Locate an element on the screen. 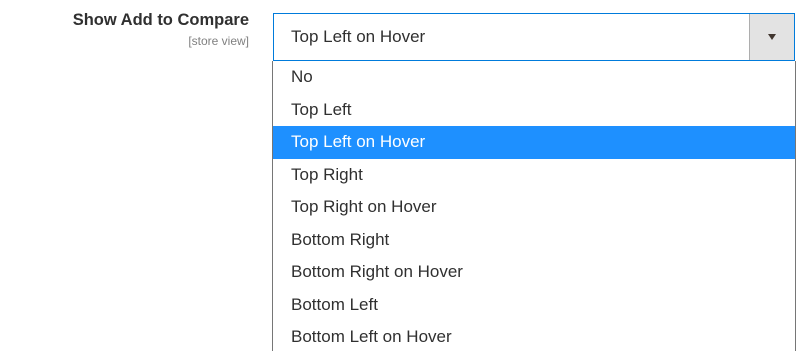 This screenshot has height=351, width=797. option-bottom-right-on-hover: Bottom Right on Hover is located at coordinates (534, 272).